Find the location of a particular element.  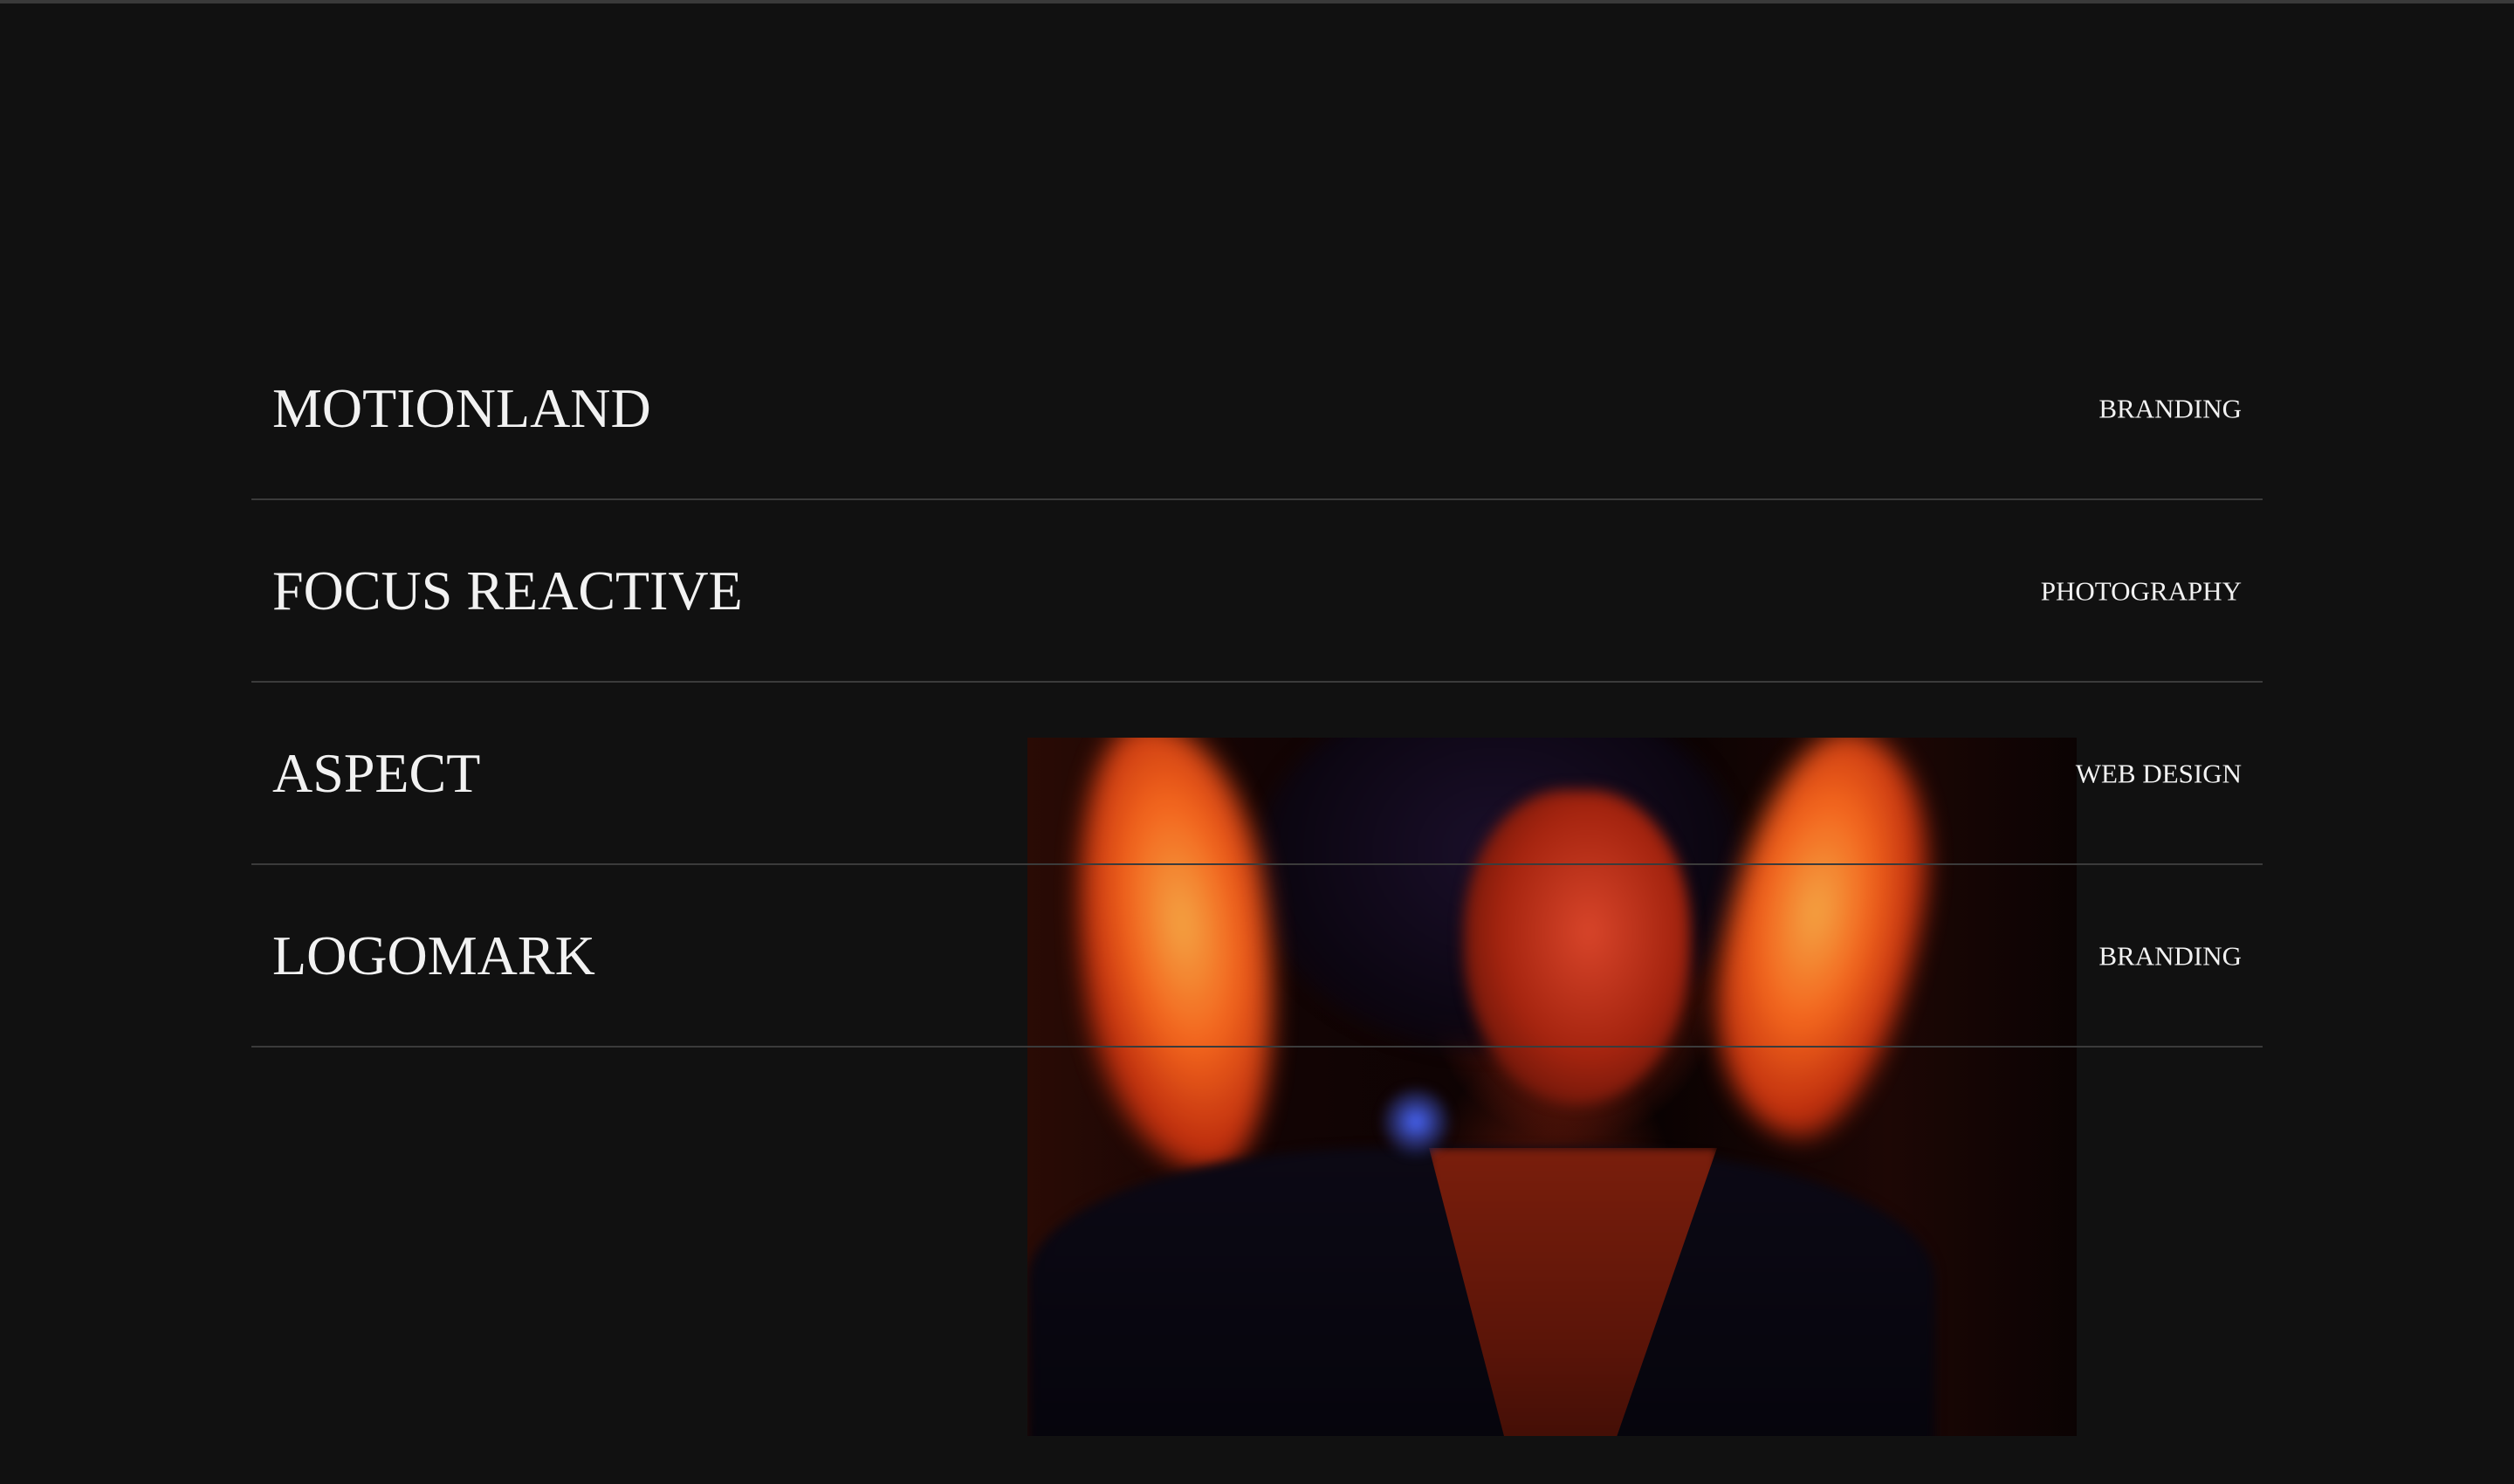

project-title: MOTIONLAND is located at coordinates (462, 407).